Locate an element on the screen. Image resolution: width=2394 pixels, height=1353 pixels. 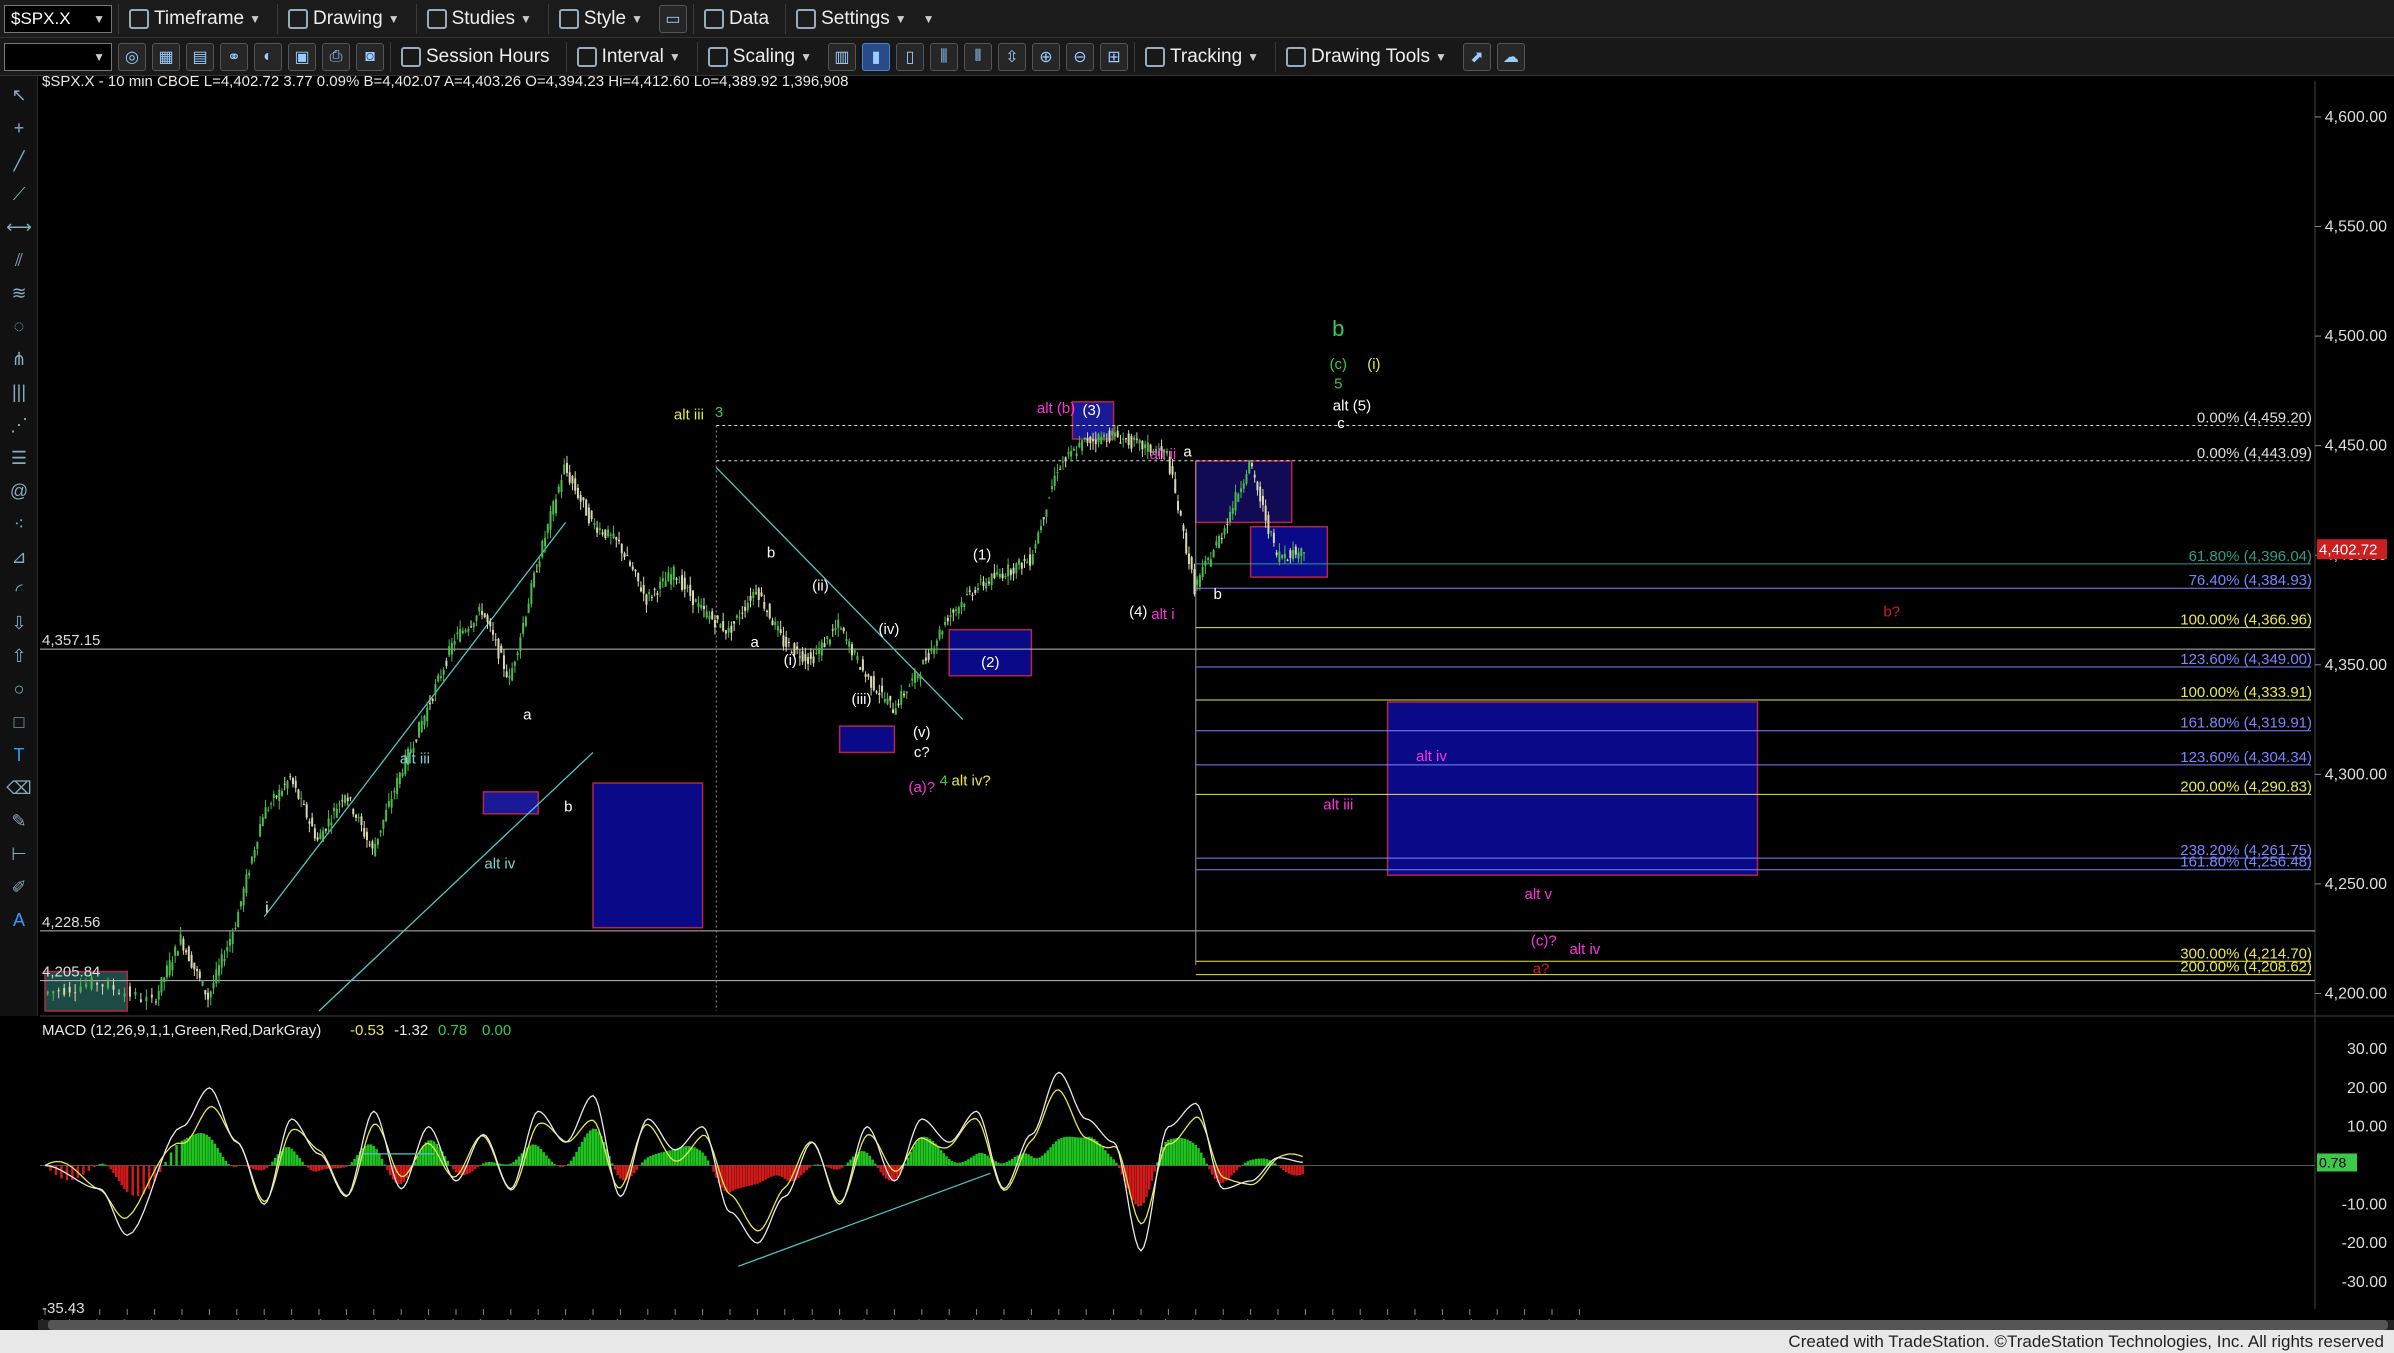
zoom-out-icon: ⊖ is located at coordinates (1079, 56).